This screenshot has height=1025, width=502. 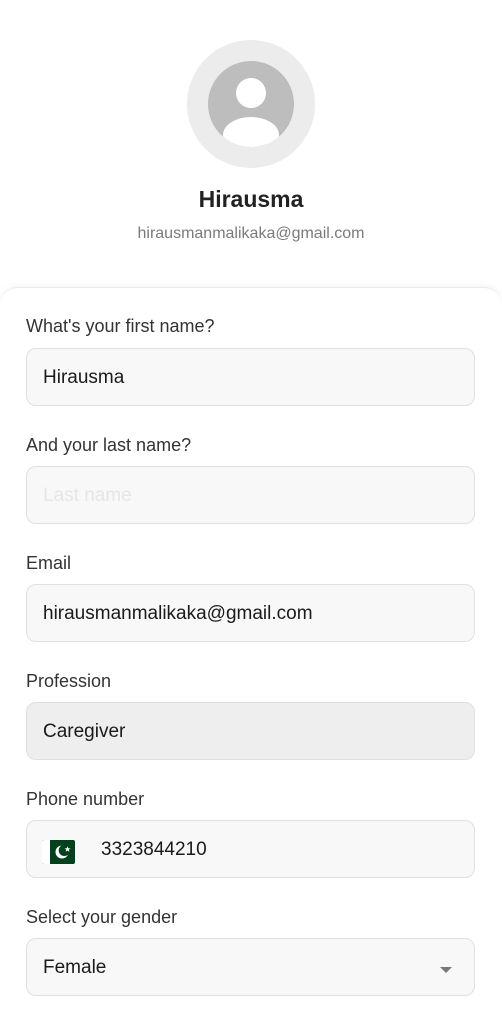 I want to click on profile-email: hirausmanmalikaka@gmail.com, so click(x=251, y=233).